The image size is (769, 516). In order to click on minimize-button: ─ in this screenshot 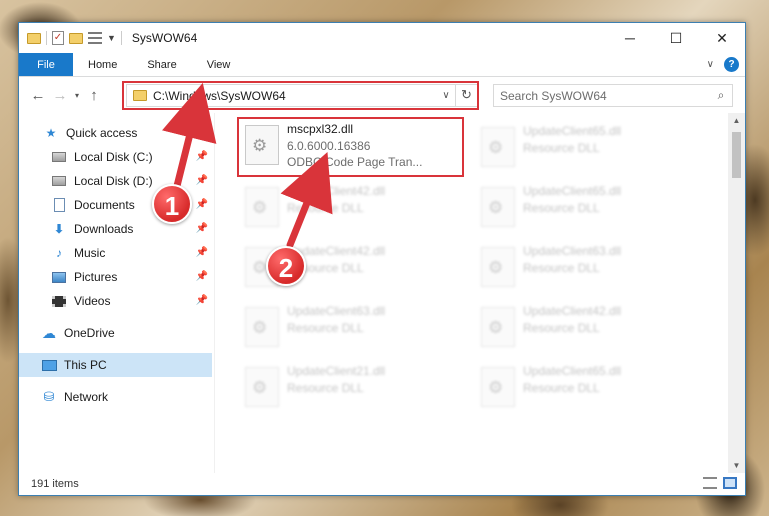, I will do `click(630, 38)`.